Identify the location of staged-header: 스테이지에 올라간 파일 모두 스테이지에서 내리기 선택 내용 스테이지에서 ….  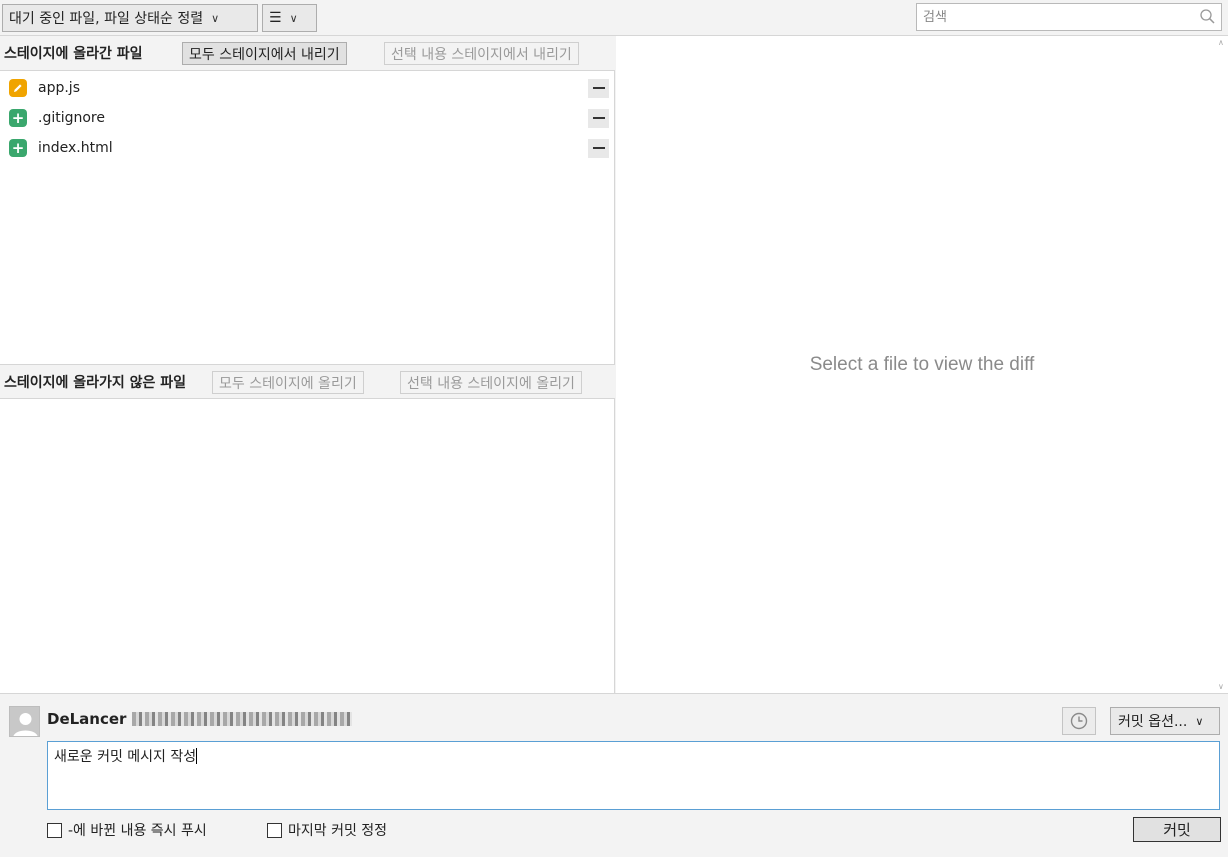
(307, 53).